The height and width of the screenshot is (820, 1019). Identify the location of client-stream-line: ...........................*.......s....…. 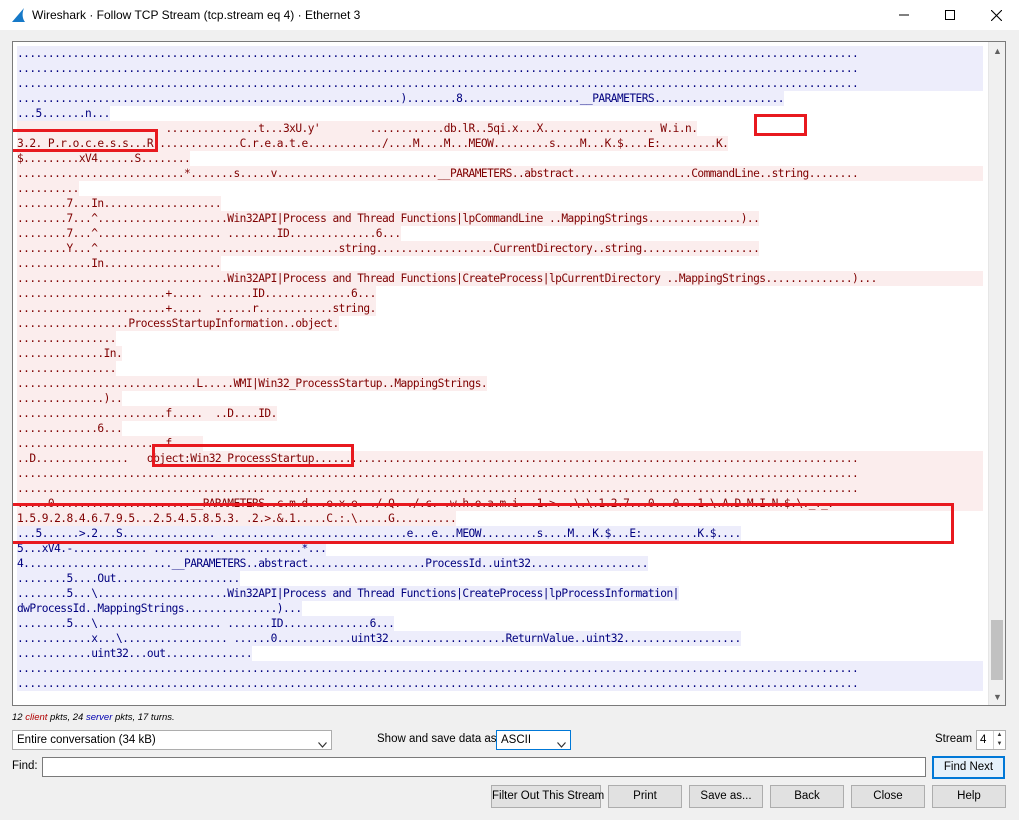
(502, 173).